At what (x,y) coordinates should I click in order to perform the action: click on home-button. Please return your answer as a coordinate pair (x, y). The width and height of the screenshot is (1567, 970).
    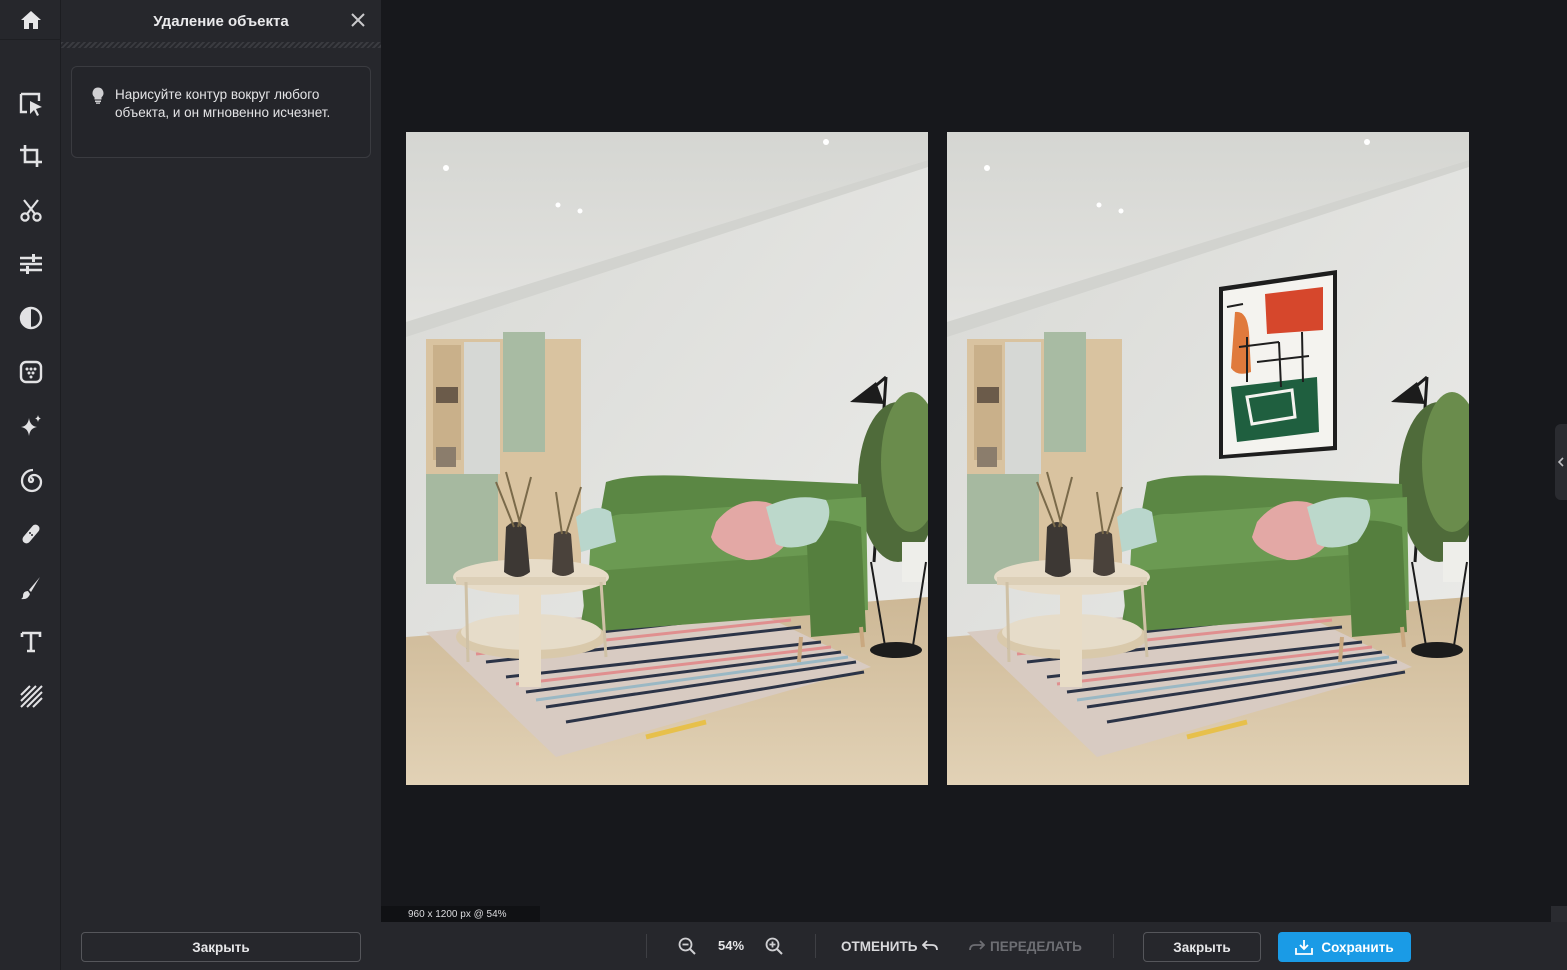
    Looking at the image, I should click on (30, 20).